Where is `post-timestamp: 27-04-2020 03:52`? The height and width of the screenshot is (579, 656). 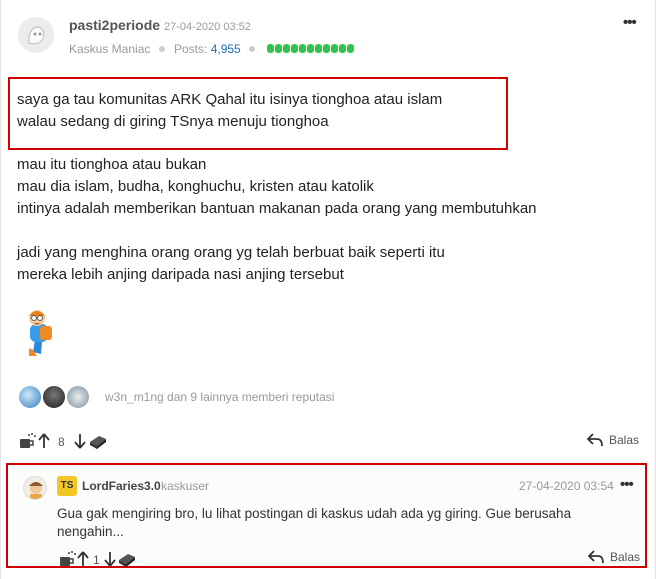 post-timestamp: 27-04-2020 03:52 is located at coordinates (207, 27).